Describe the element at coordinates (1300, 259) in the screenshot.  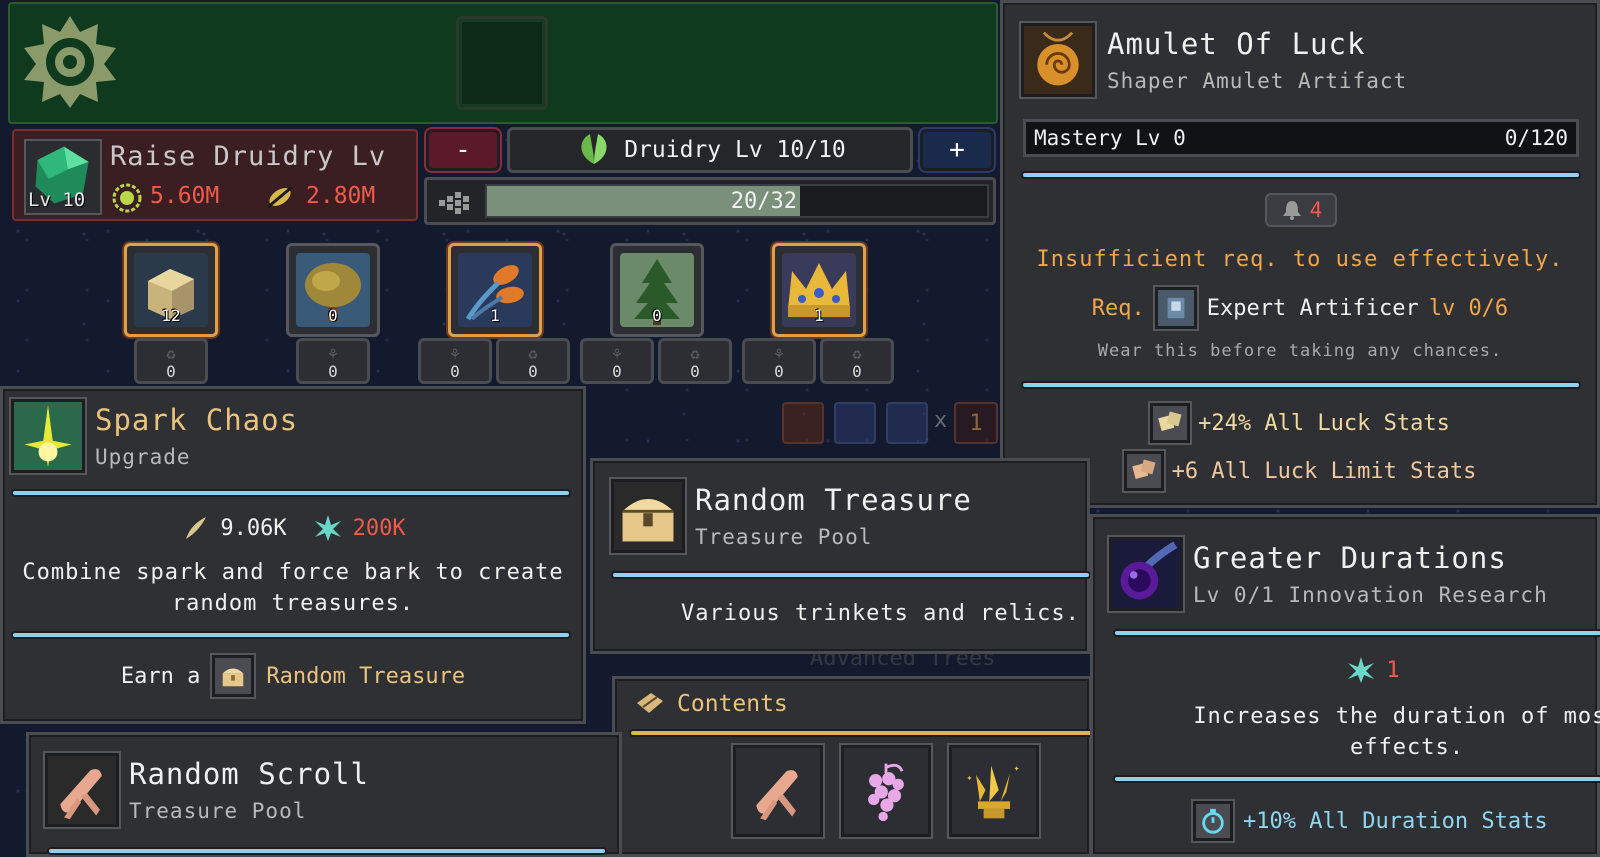
I see `amulet-warning: Insufficient req. to use effectively.` at that location.